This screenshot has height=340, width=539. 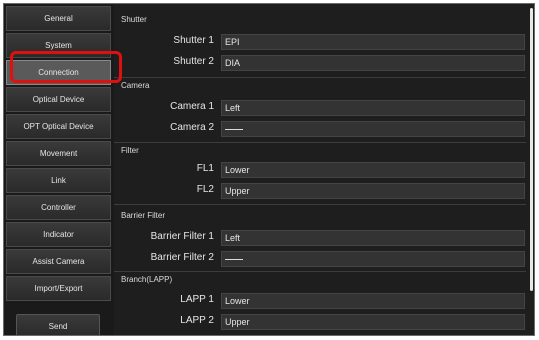 I want to click on barrier-filter-1-label: Barrier Filter 1, so click(x=182, y=236).